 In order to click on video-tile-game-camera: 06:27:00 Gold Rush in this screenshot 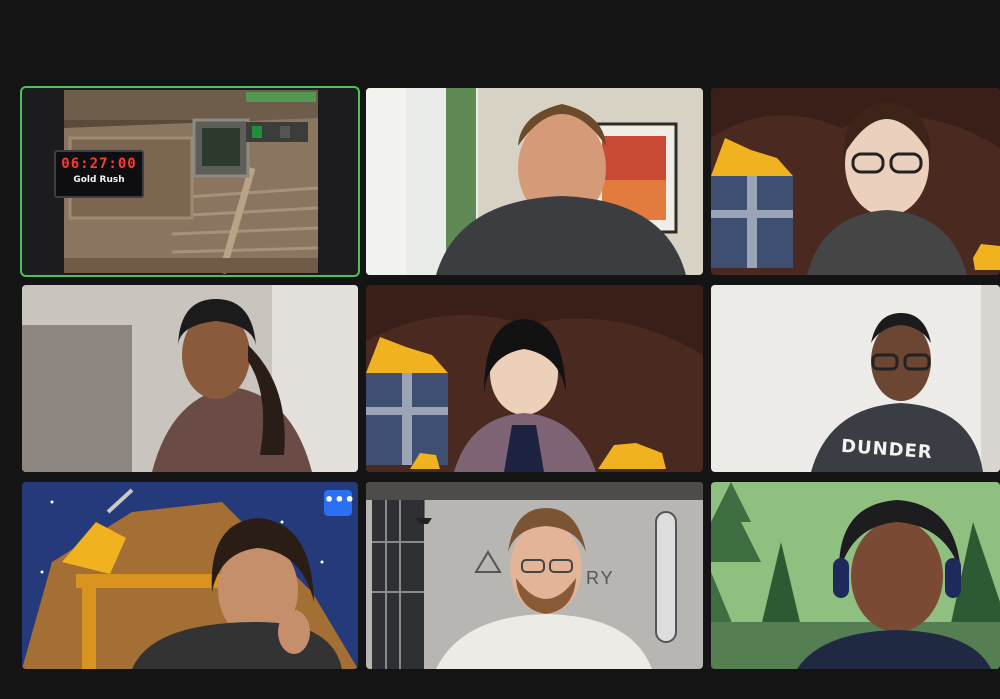, I will do `click(190, 181)`.